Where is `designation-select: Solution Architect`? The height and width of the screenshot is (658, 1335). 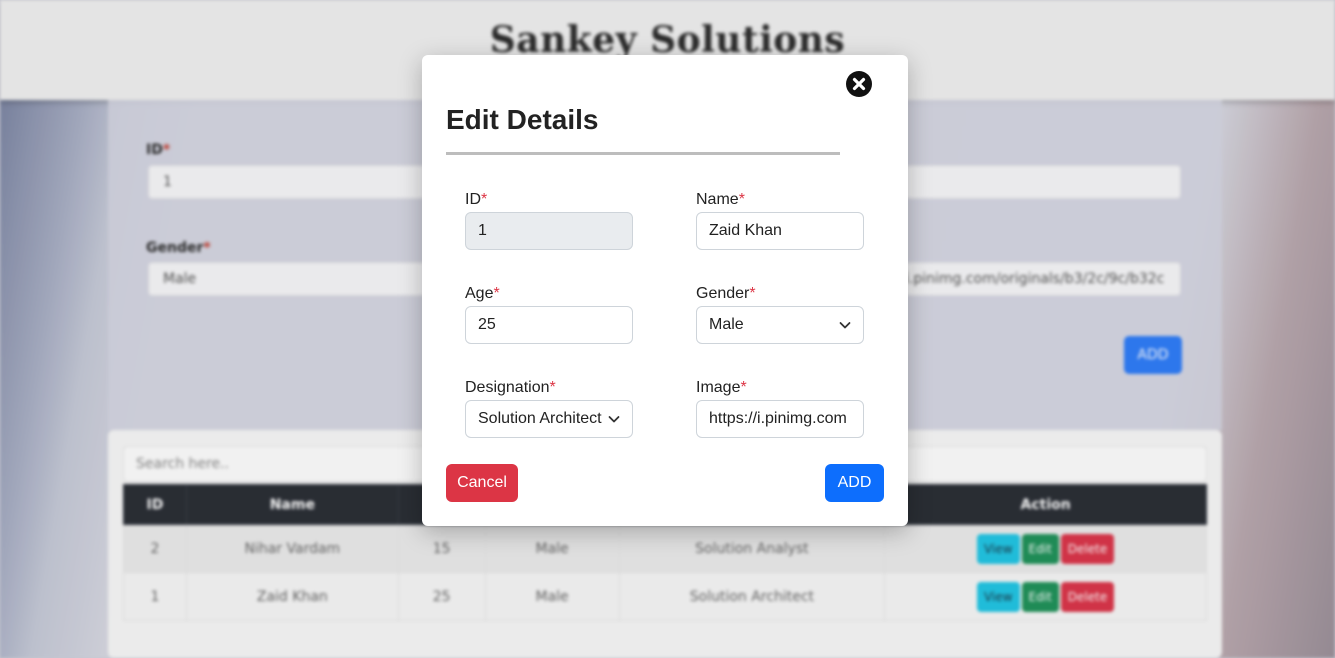 designation-select: Solution Architect is located at coordinates (549, 419).